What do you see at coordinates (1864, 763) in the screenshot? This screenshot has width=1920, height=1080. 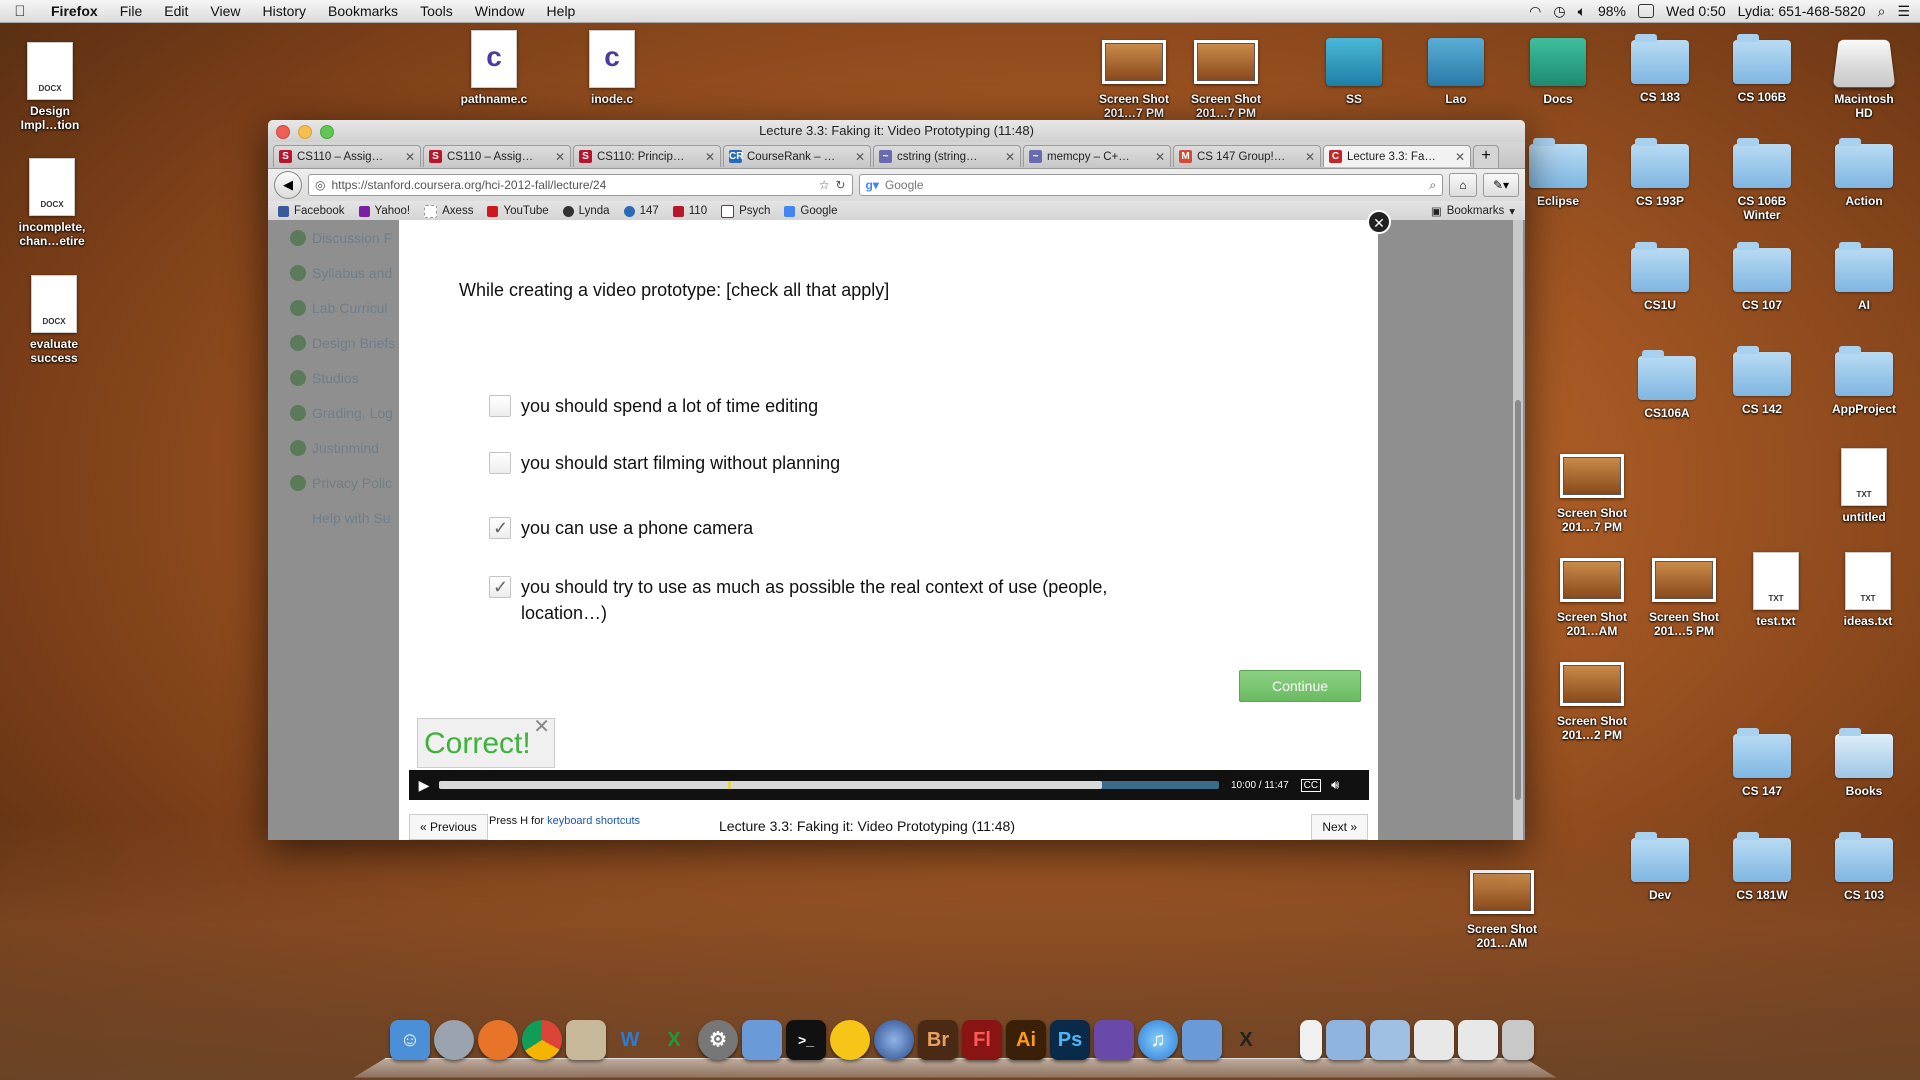 I see `desktop-folder: Books` at bounding box center [1864, 763].